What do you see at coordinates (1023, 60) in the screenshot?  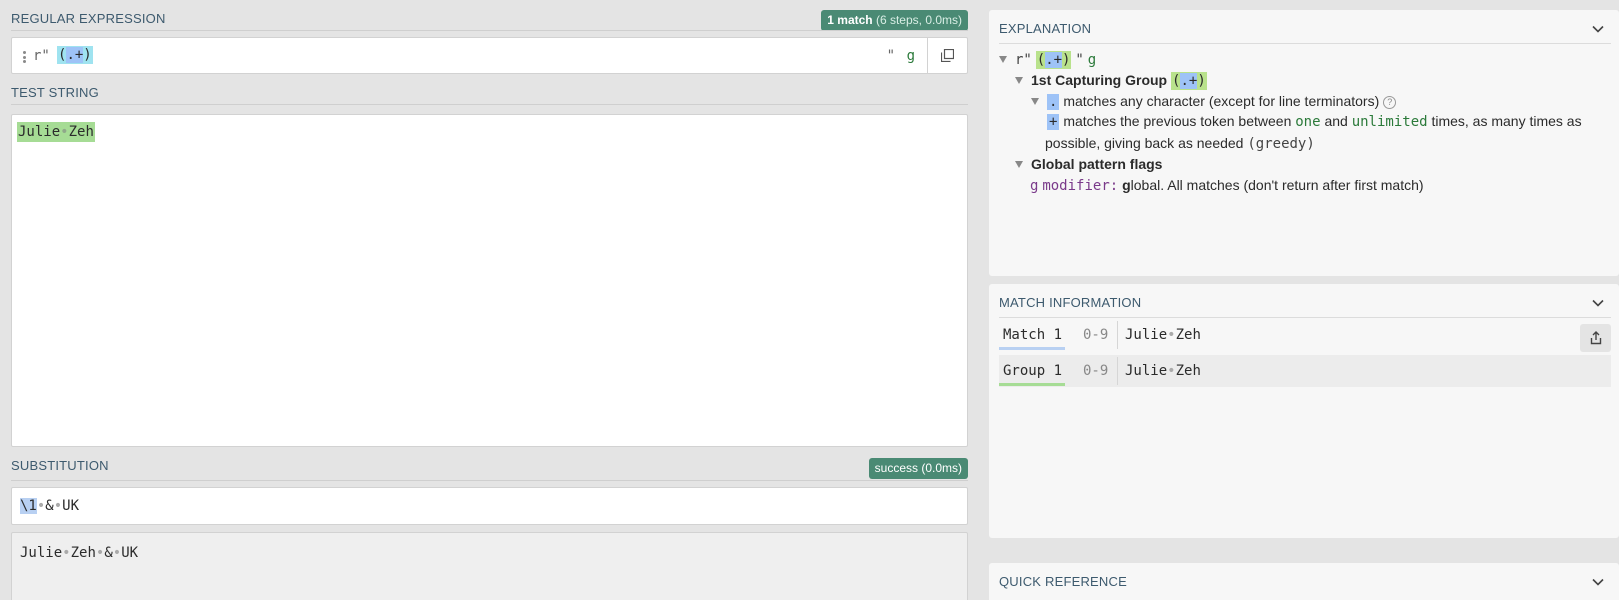 I see `root-delimiter-open: r"` at bounding box center [1023, 60].